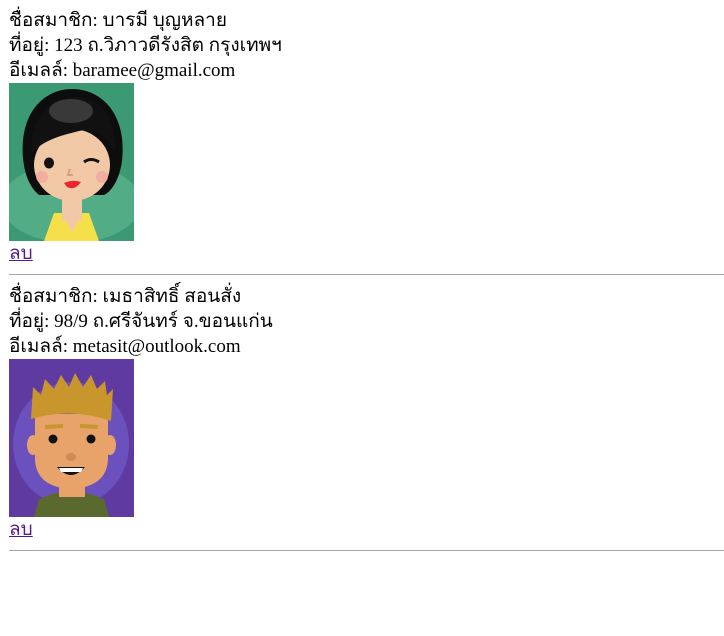 This screenshot has width=724, height=636. Describe the element at coordinates (21, 254) in the screenshot. I see `delete-link-1: ลบ` at that location.